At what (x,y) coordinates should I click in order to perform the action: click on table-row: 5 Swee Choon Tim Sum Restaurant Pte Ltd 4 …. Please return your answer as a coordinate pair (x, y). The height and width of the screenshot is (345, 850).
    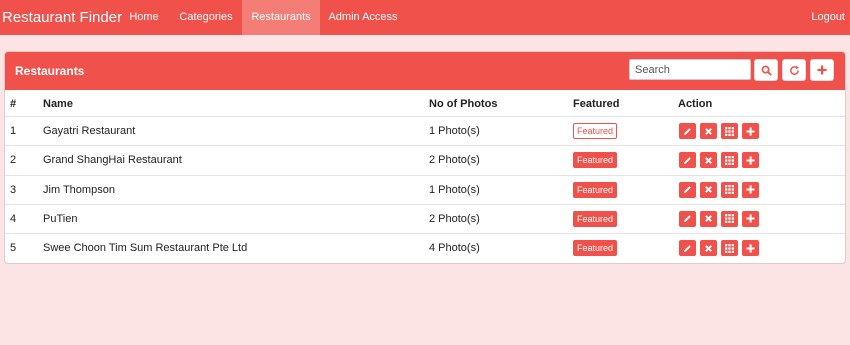
    Looking at the image, I should click on (425, 247).